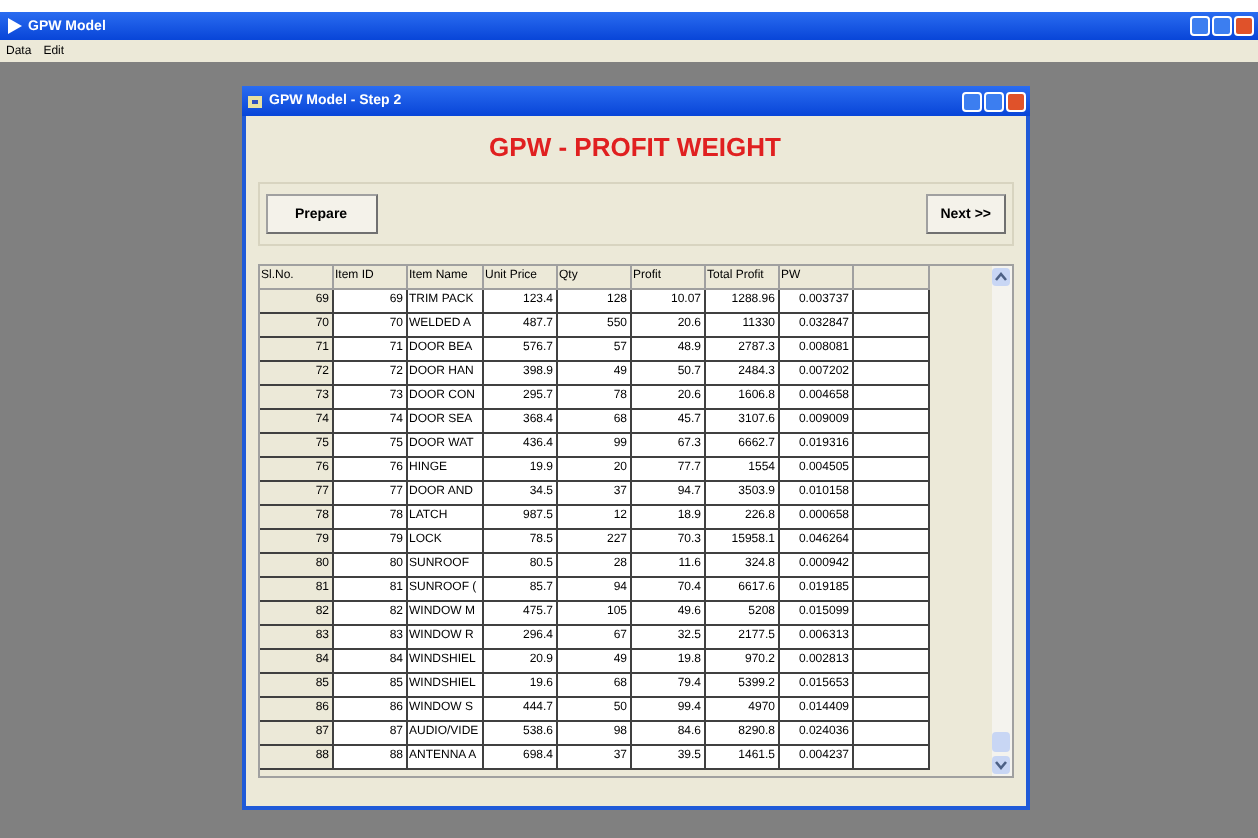 The width and height of the screenshot is (1258, 838). What do you see at coordinates (1000, 742) in the screenshot?
I see `scrollbar-thumb` at bounding box center [1000, 742].